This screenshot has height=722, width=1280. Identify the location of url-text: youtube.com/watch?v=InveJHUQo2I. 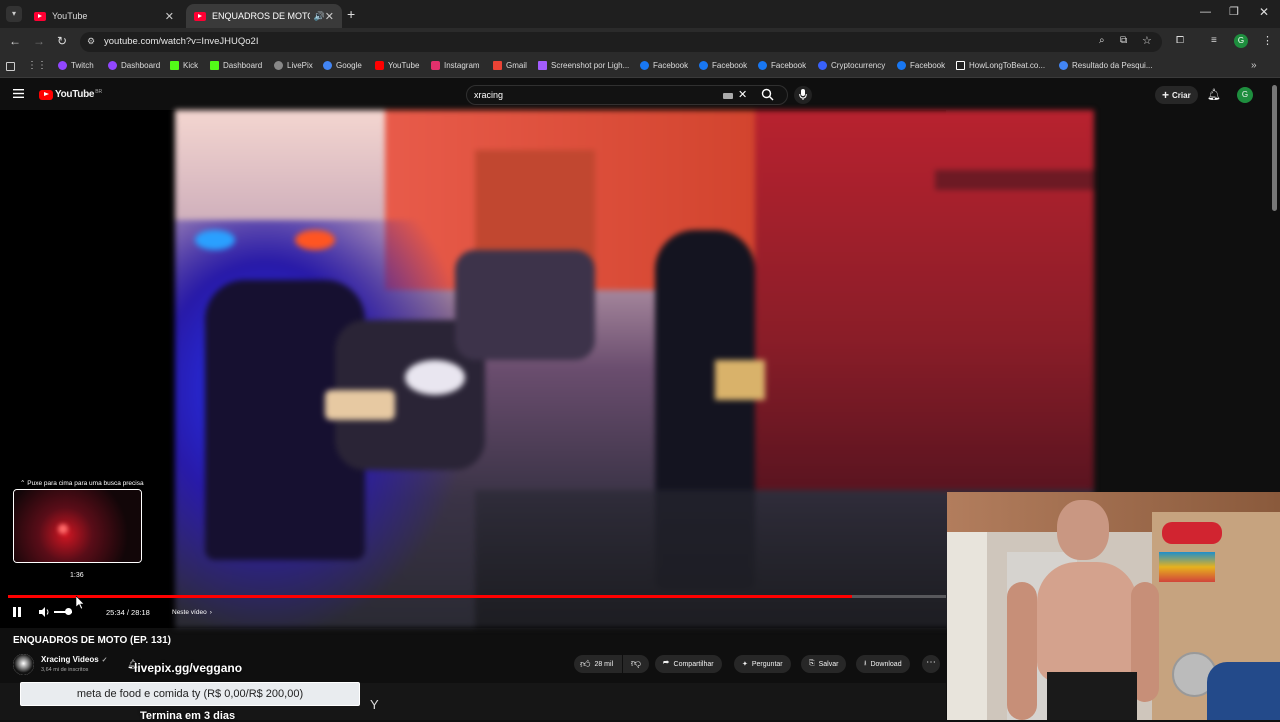
(181, 41).